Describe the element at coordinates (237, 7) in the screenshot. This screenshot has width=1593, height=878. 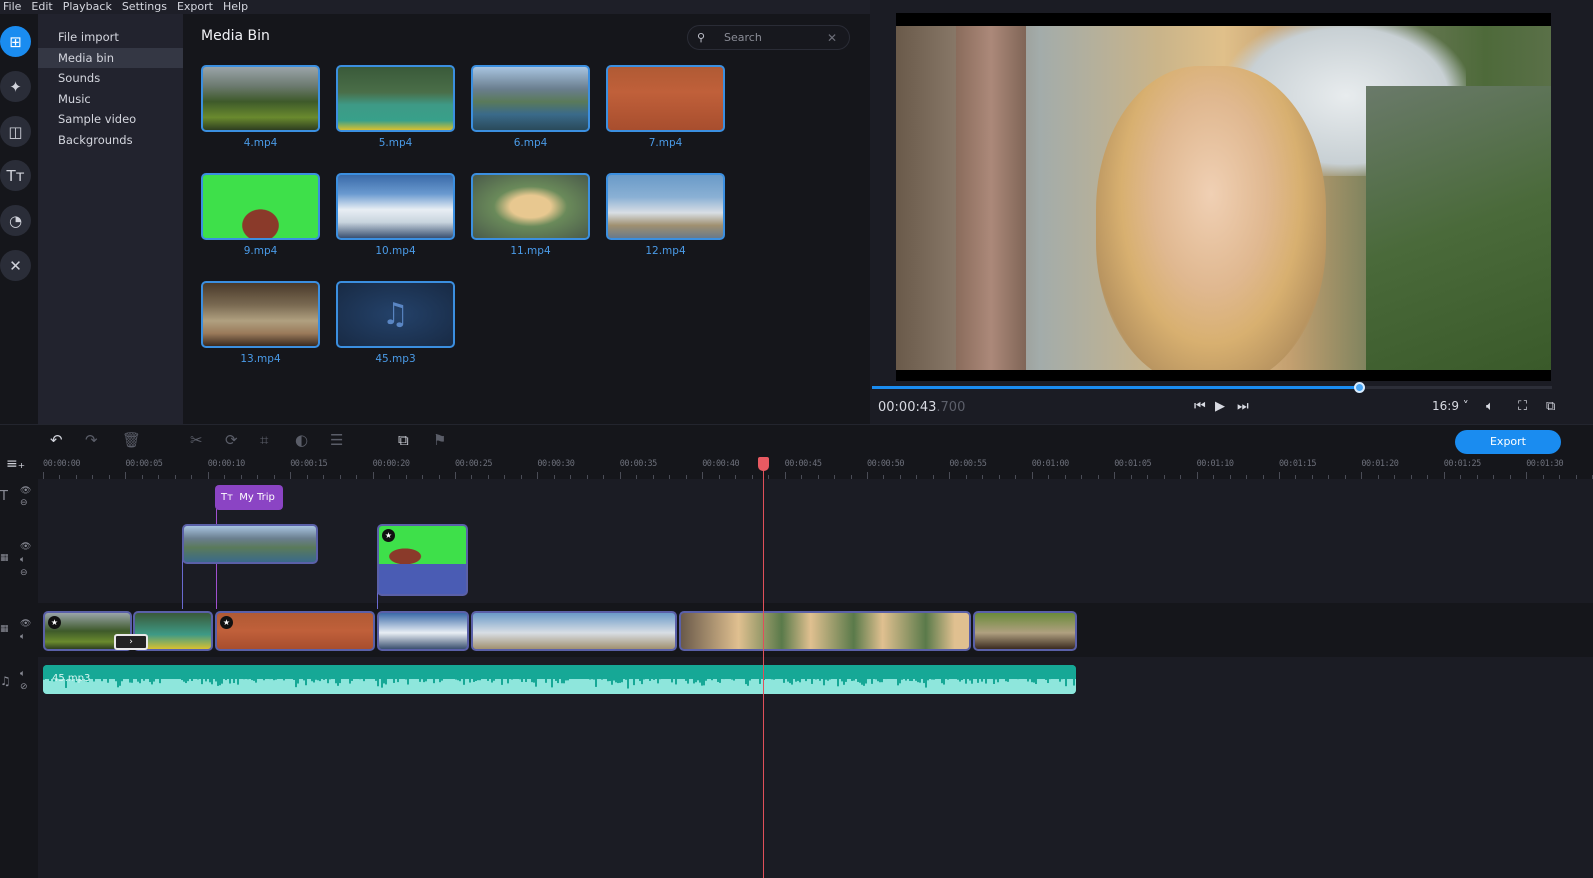
I see `menu-help: Help` at that location.